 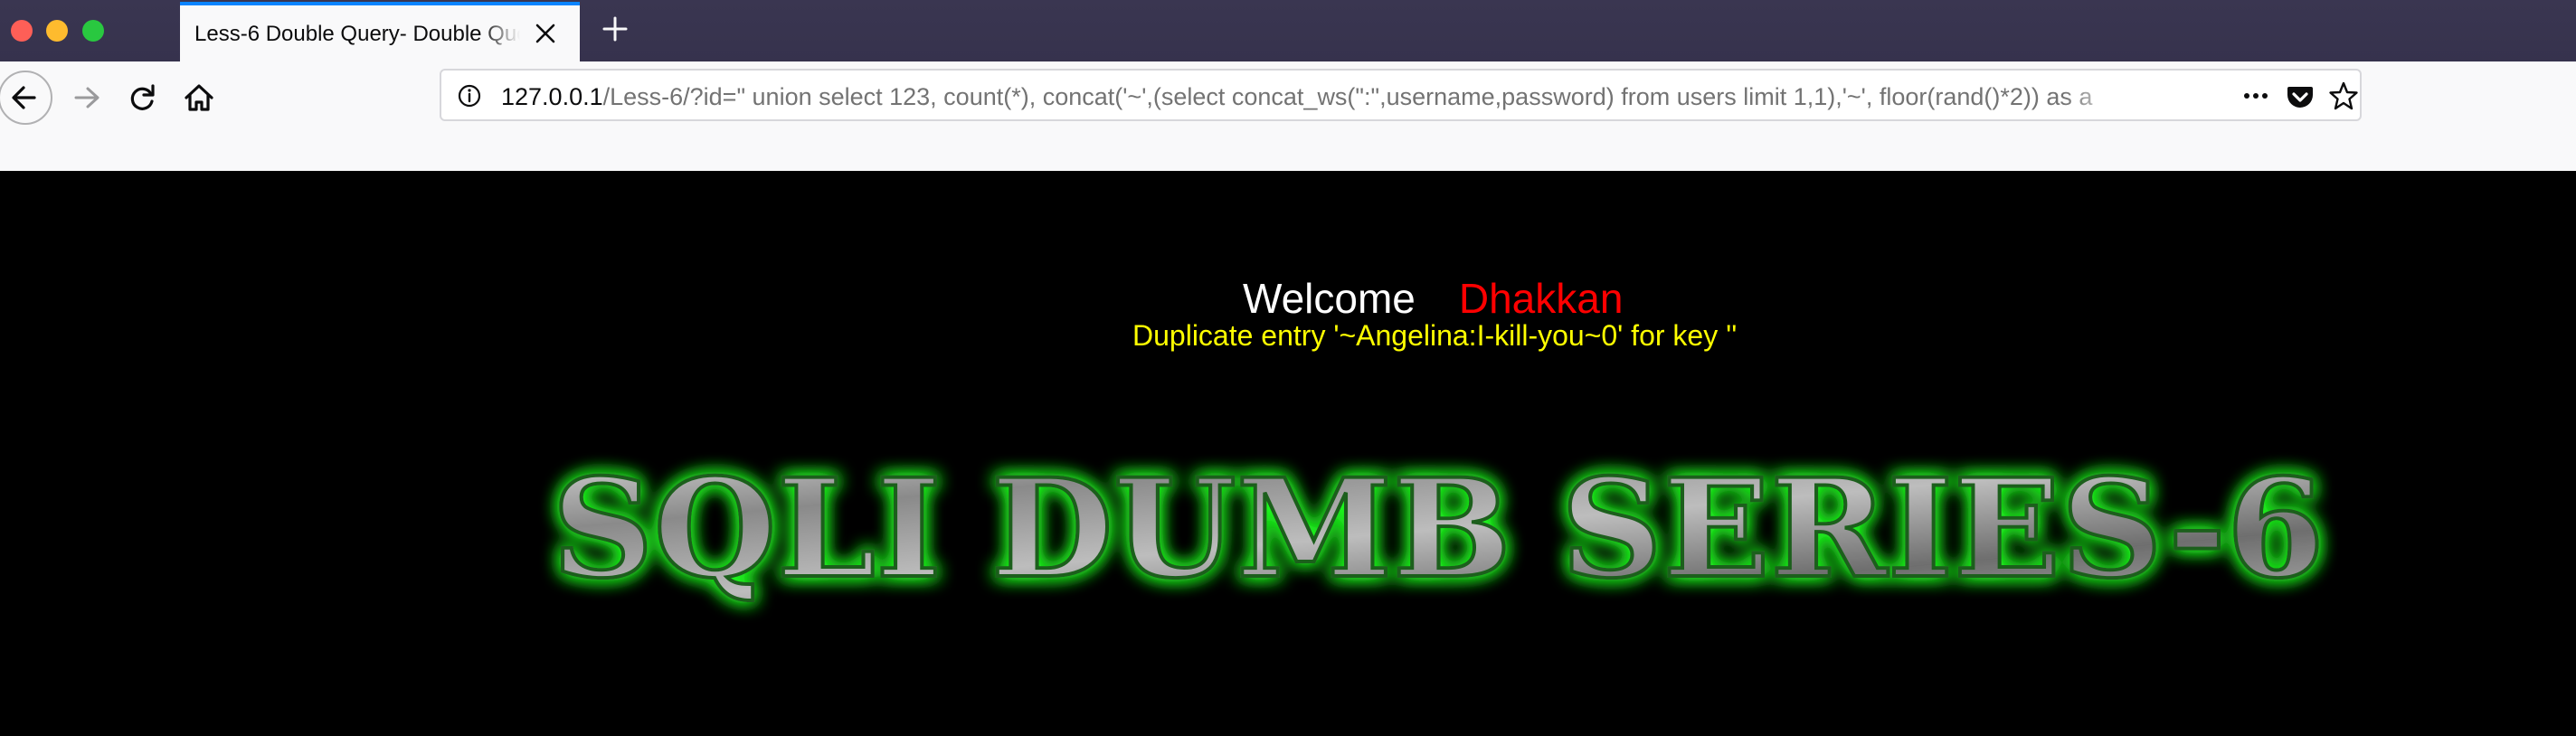 I want to click on window-minimize-button, so click(x=57, y=31).